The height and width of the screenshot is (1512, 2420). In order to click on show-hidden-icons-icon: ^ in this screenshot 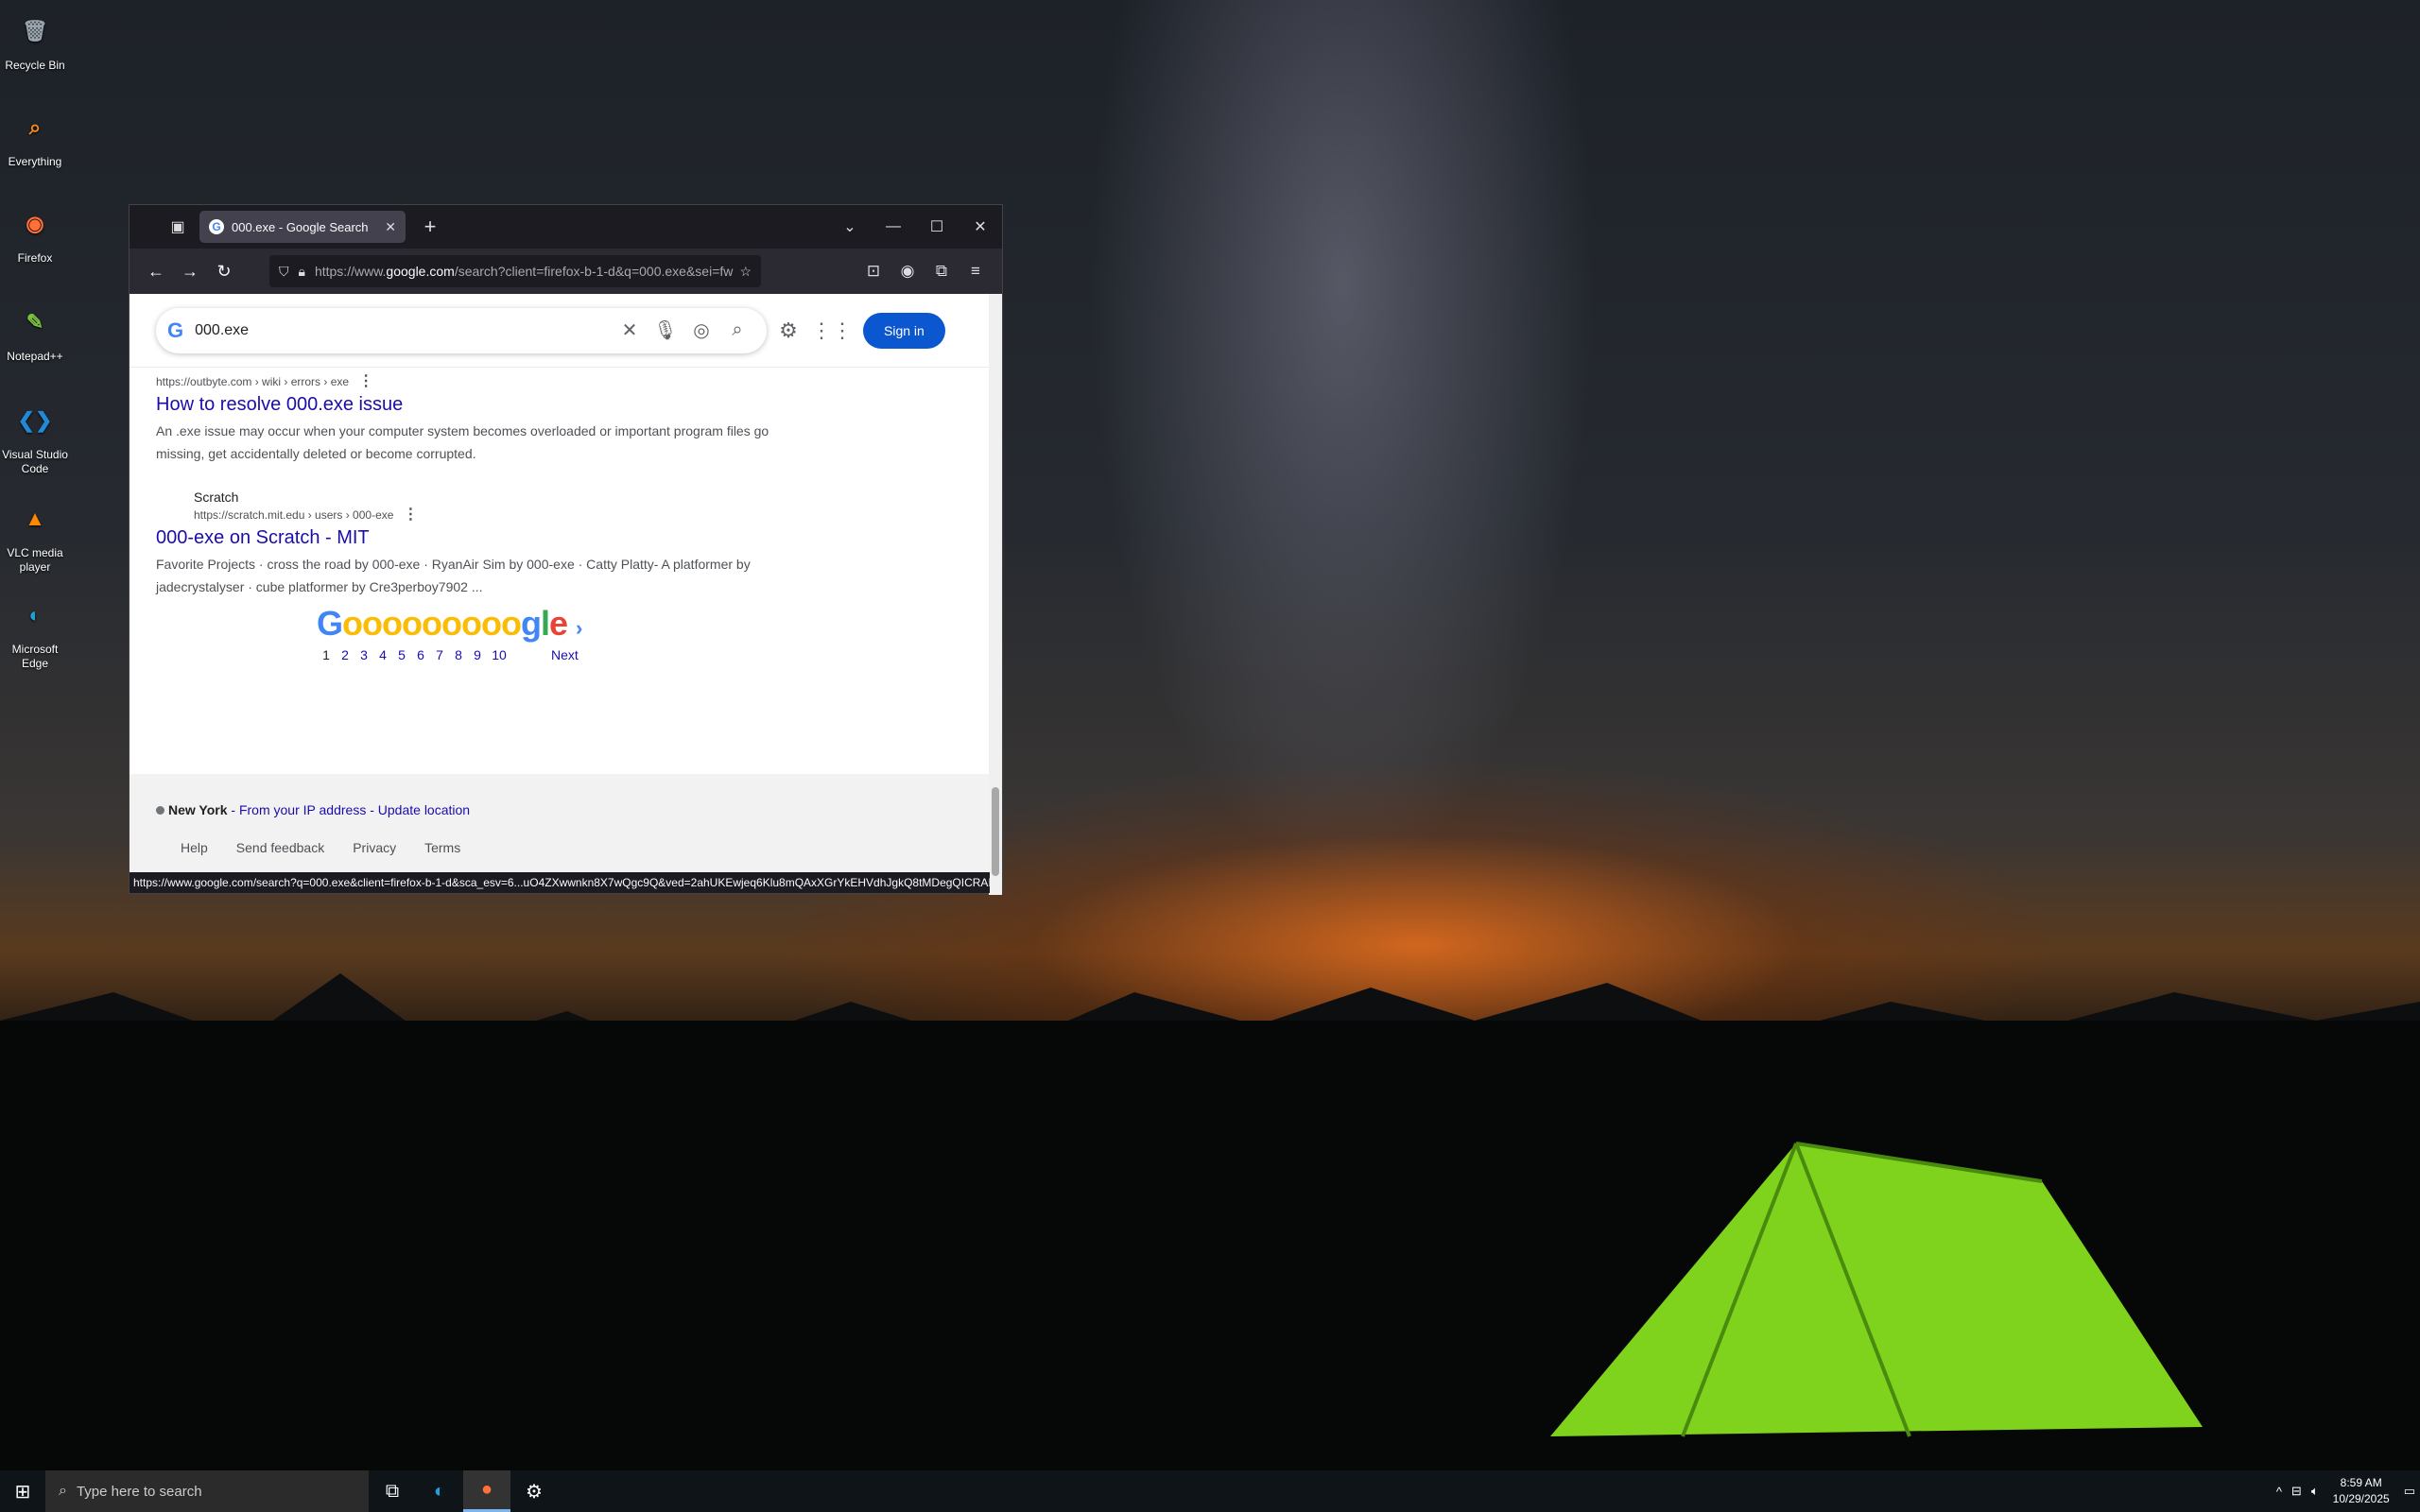, I will do `click(2279, 1492)`.